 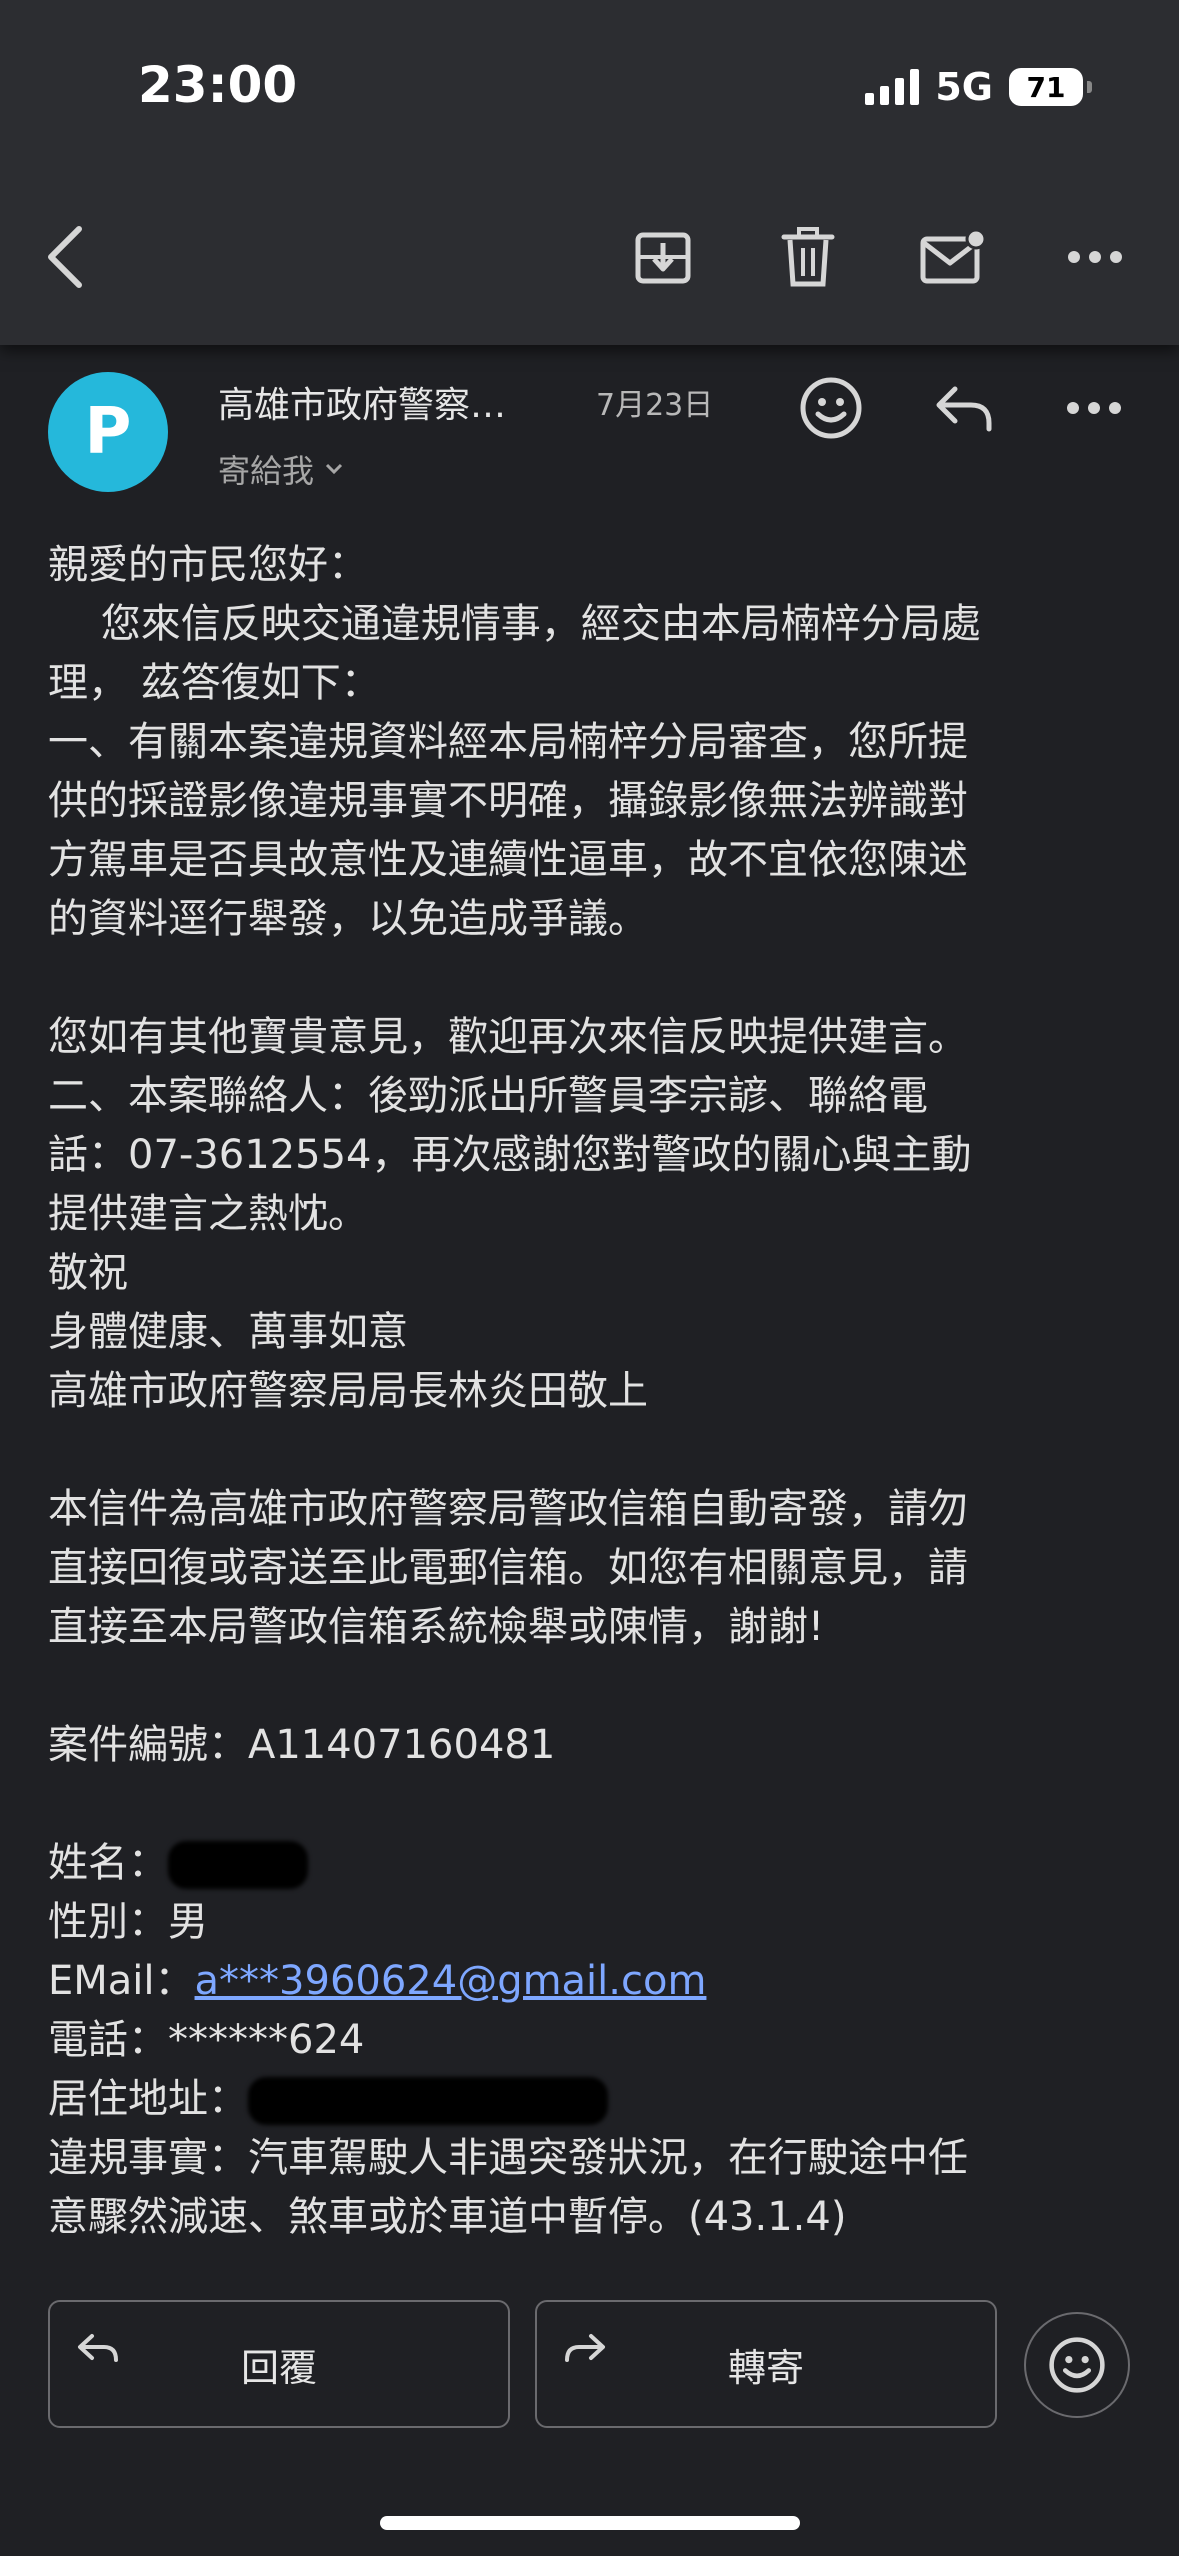 What do you see at coordinates (208, 1214) in the screenshot?
I see `body-line: 提供建言之熱忱。` at bounding box center [208, 1214].